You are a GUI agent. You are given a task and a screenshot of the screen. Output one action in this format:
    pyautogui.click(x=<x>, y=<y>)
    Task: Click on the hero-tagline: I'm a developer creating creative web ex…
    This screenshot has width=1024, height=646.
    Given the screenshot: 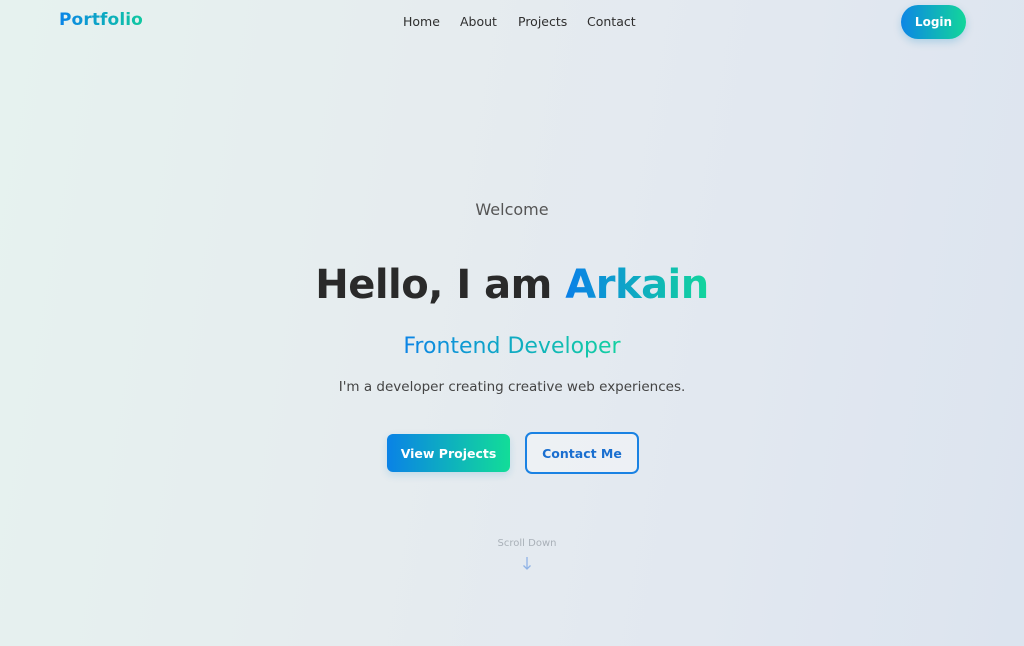 What is the action you would take?
    pyautogui.click(x=512, y=387)
    